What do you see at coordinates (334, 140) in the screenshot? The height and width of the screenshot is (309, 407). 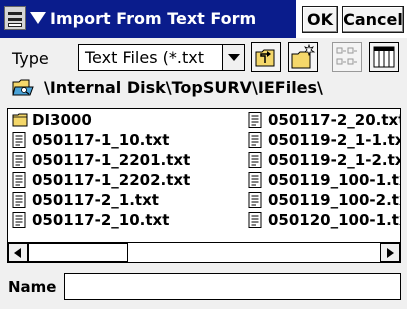 I see `file-name: 050119-2_1-1.txt` at bounding box center [334, 140].